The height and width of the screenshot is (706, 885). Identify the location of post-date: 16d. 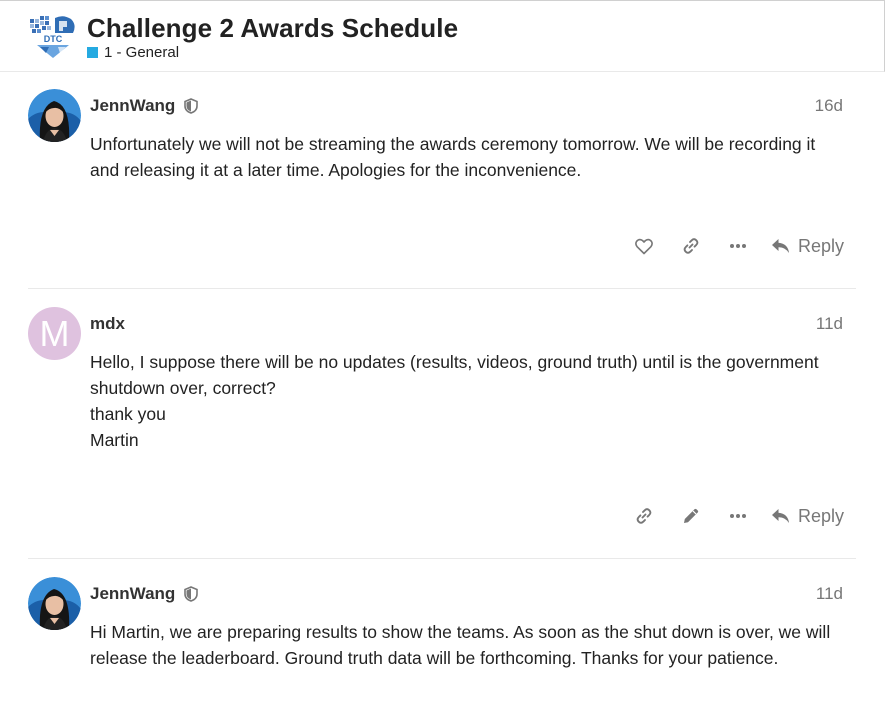
(829, 106).